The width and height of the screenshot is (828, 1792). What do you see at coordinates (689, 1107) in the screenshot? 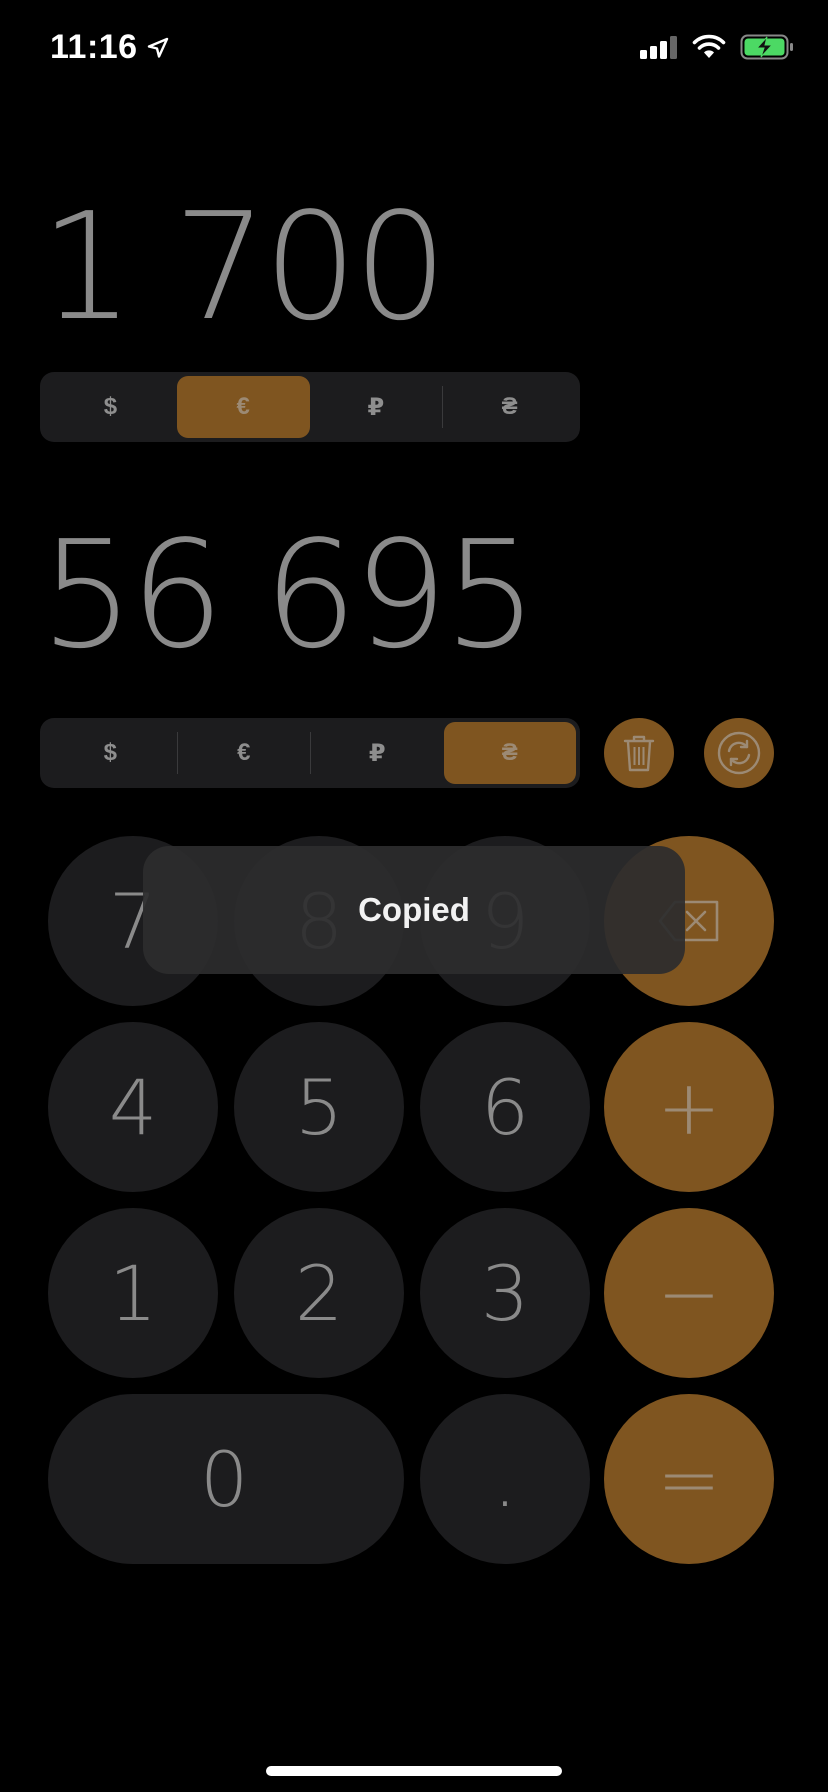
I see `add-button: +` at bounding box center [689, 1107].